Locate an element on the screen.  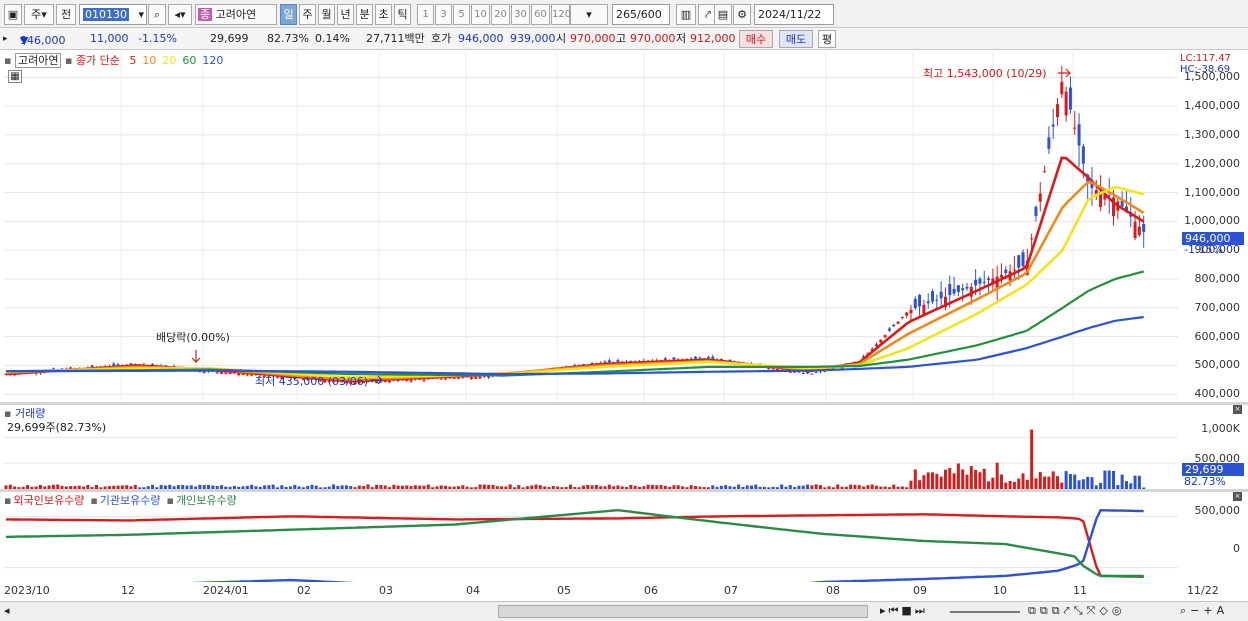
drawing-tools: ⧉⧉⧉⤤⤡⤧◇◎ is located at coordinates (1076, 611).